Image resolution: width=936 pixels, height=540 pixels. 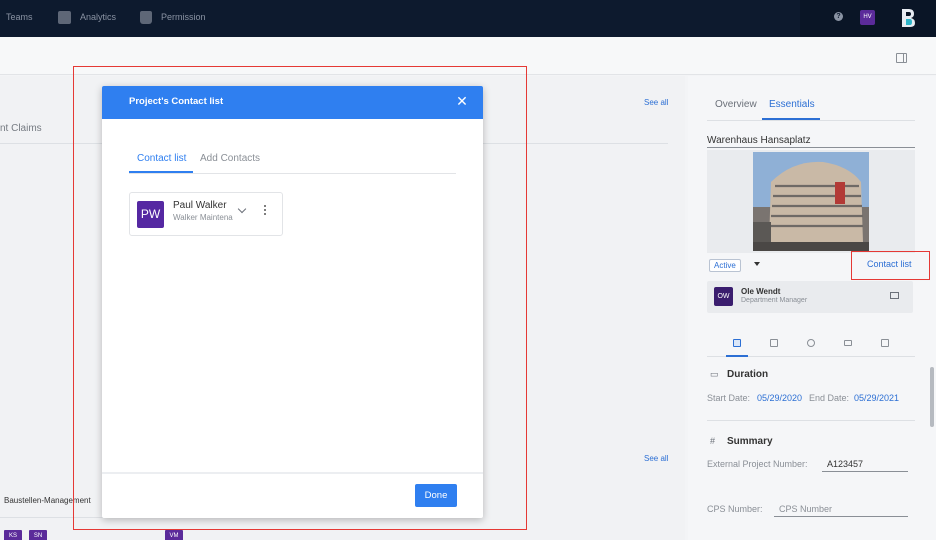 What do you see at coordinates (894, 295) in the screenshot?
I see `mail-icon` at bounding box center [894, 295].